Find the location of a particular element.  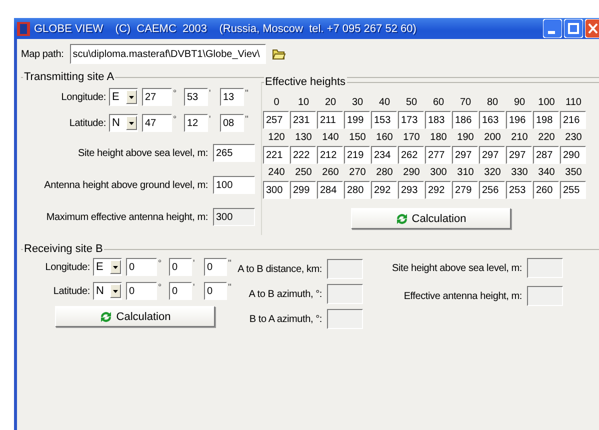

height-field: 256 is located at coordinates (492, 190).